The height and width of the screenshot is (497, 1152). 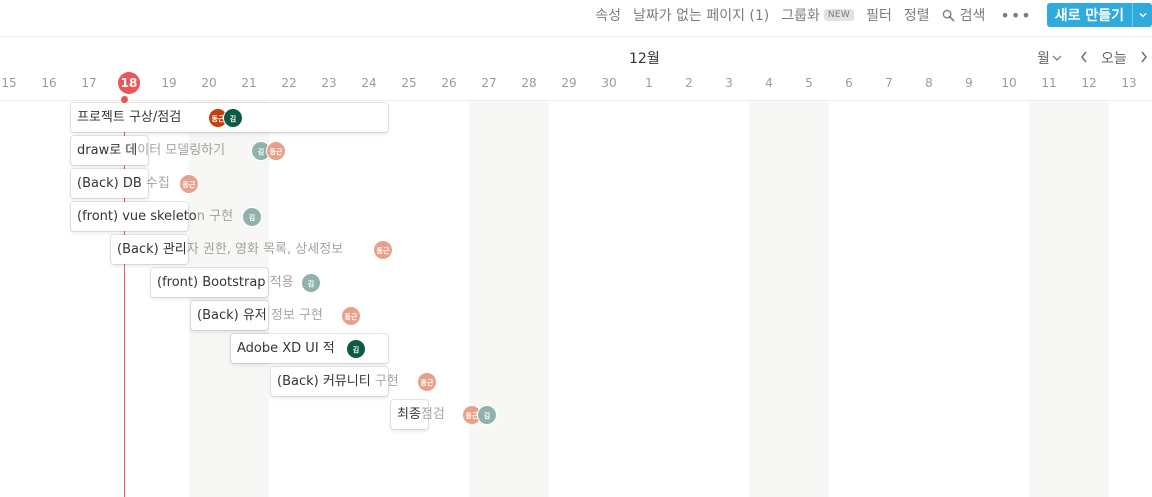 I want to click on event-title: 최종점검, so click(x=421, y=414).